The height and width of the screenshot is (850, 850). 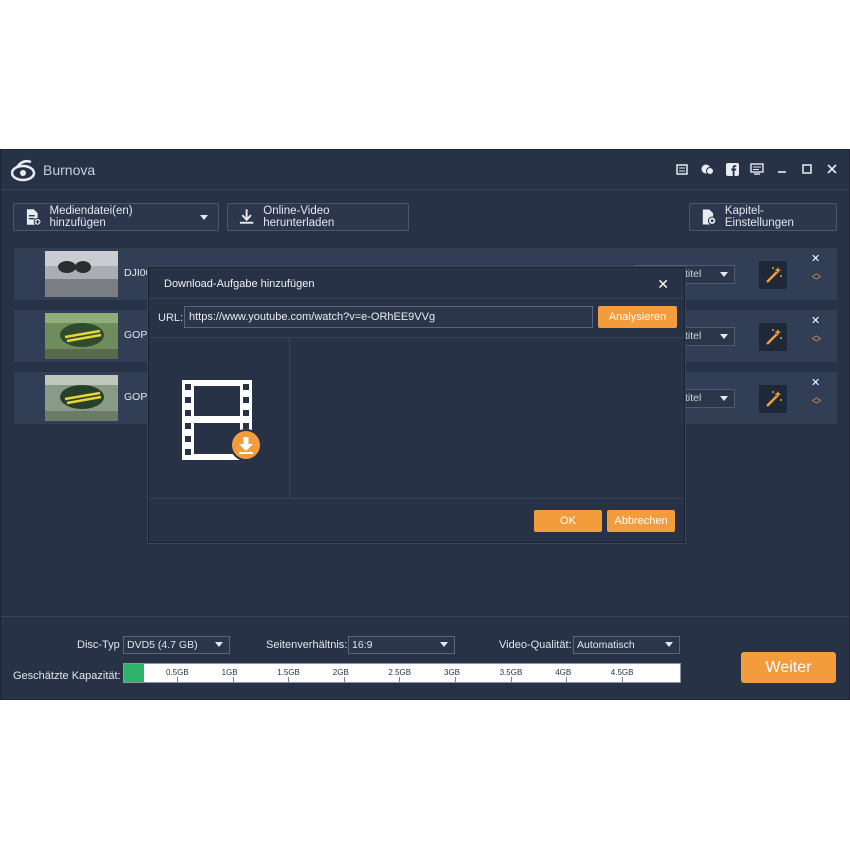 I want to click on download-online-button: Online-Video herunterladen, so click(x=318, y=217).